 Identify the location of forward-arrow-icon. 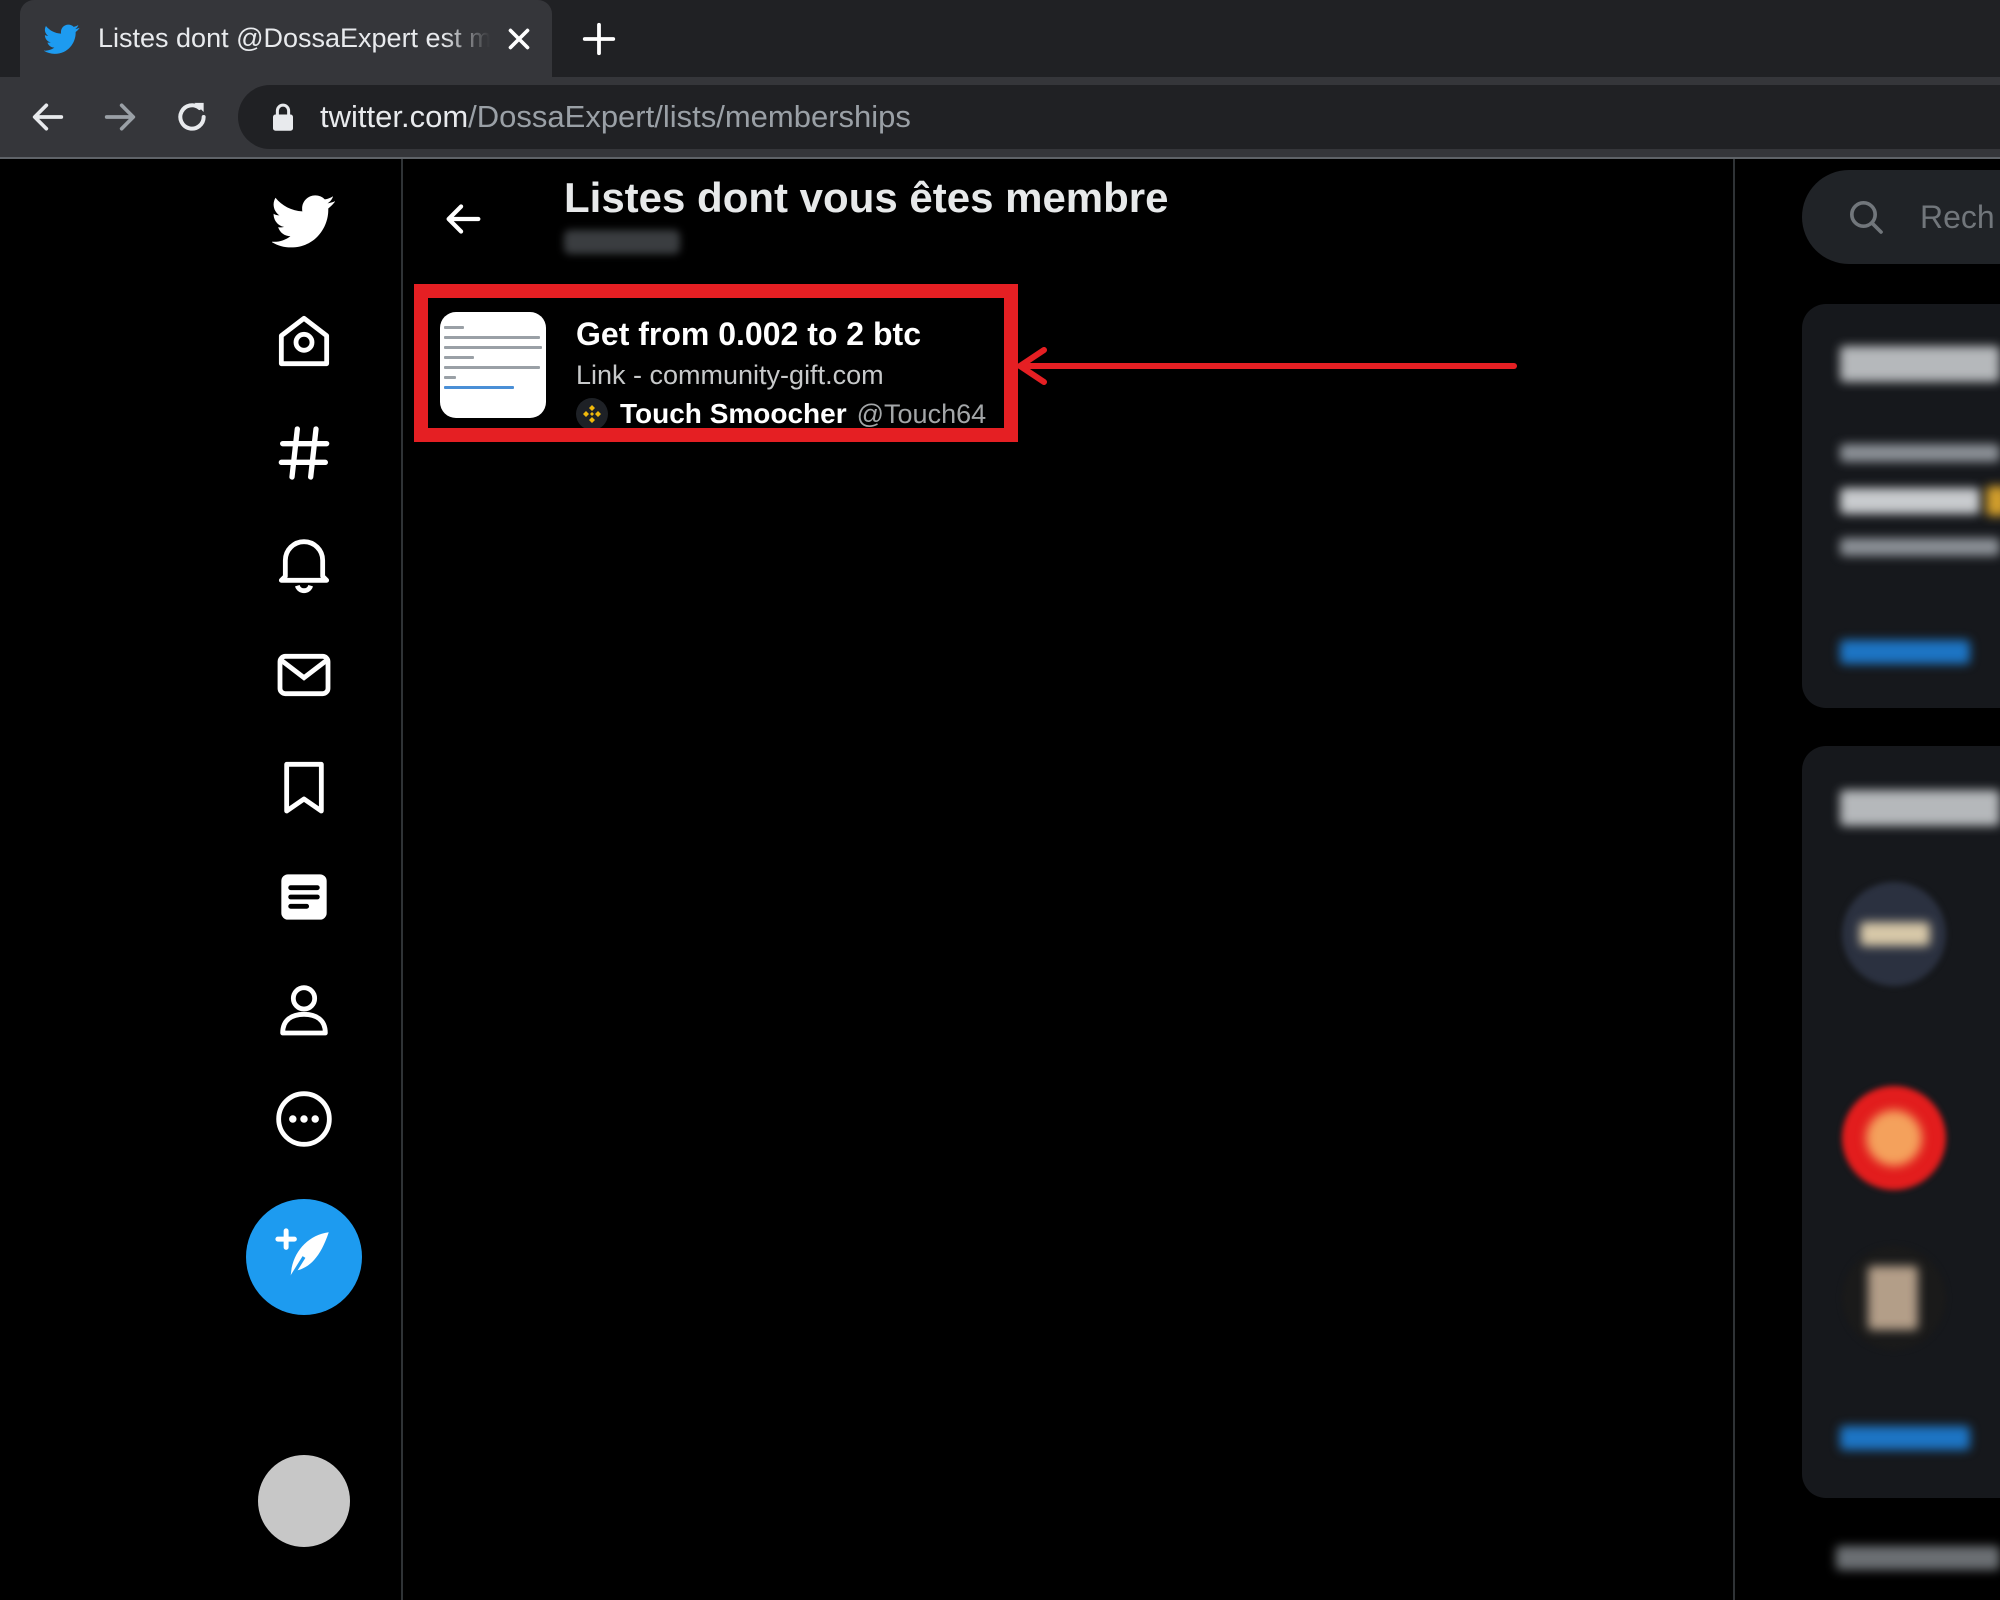
(120, 117).